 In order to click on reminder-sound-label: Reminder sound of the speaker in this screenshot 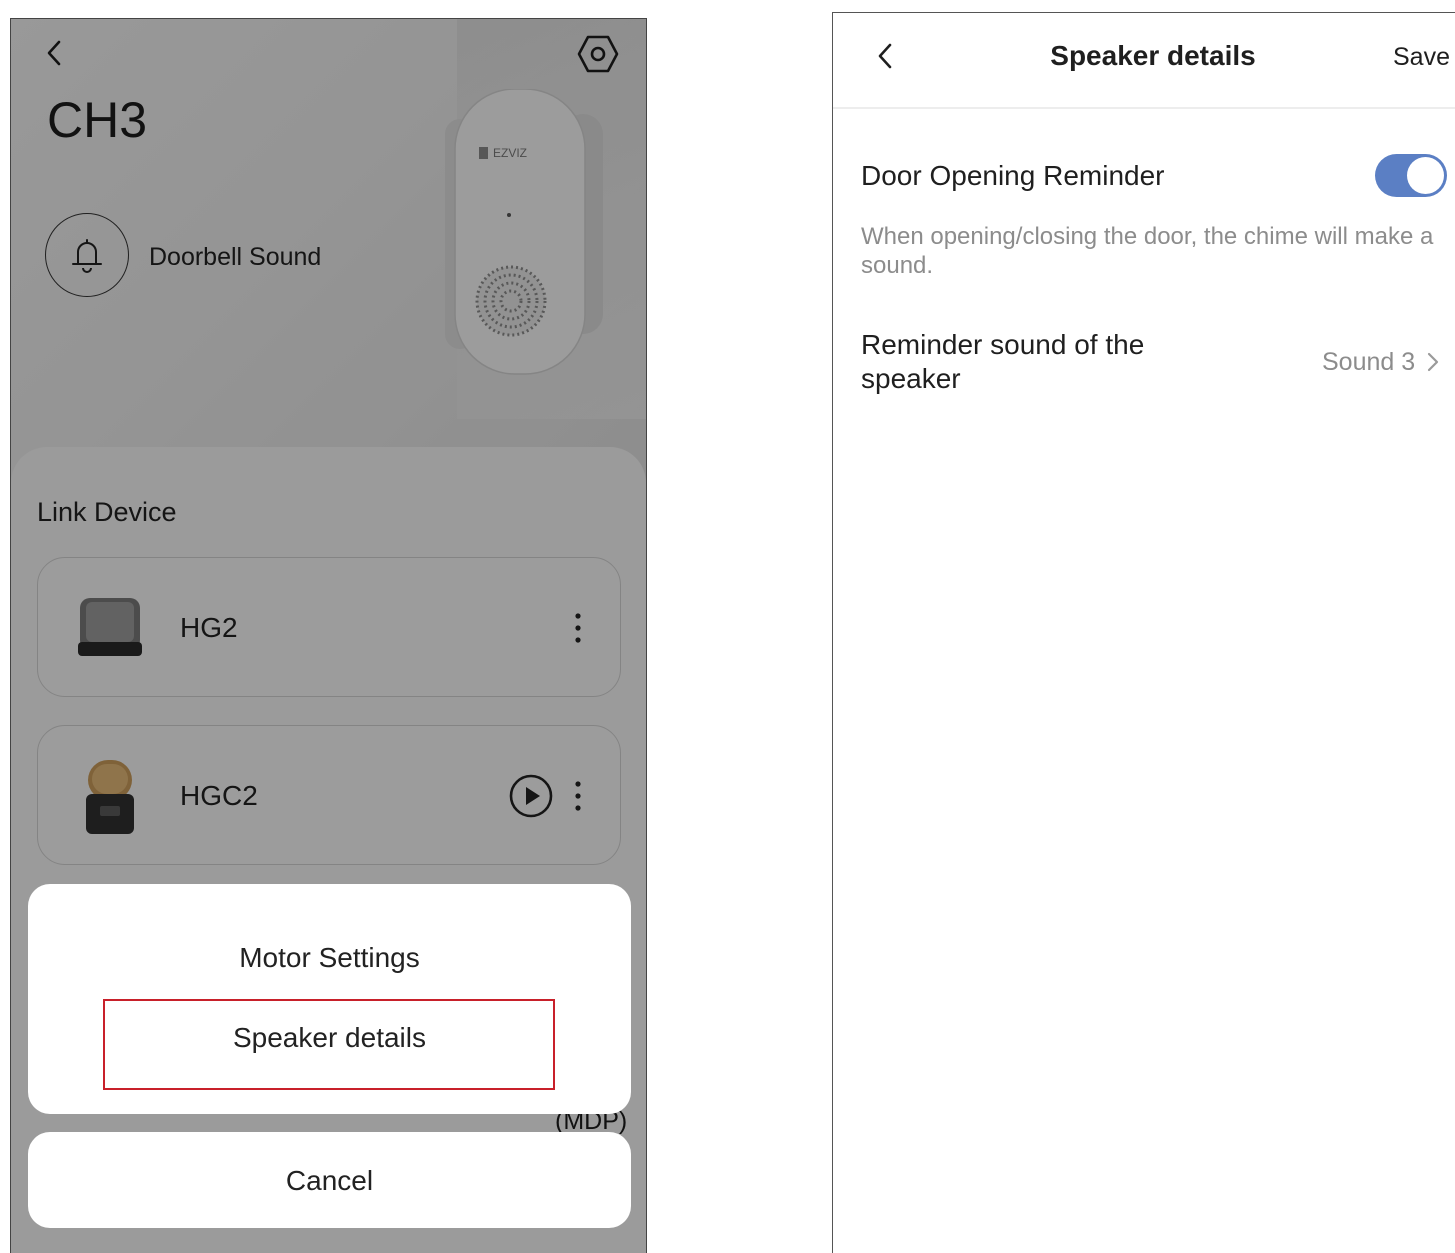, I will do `click(1011, 362)`.